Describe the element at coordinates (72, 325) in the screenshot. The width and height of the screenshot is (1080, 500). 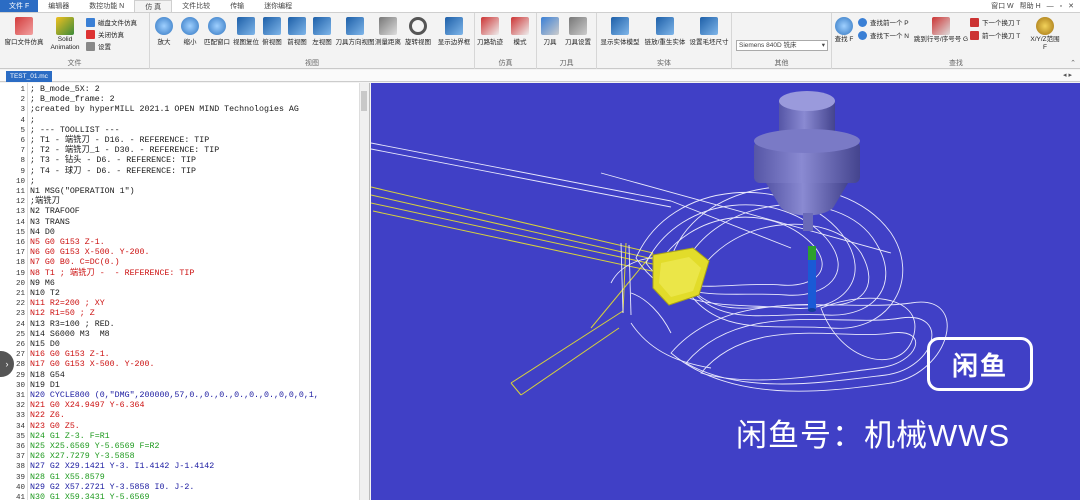
I see `code-line: N13 R3=100 ; RED.` at that location.